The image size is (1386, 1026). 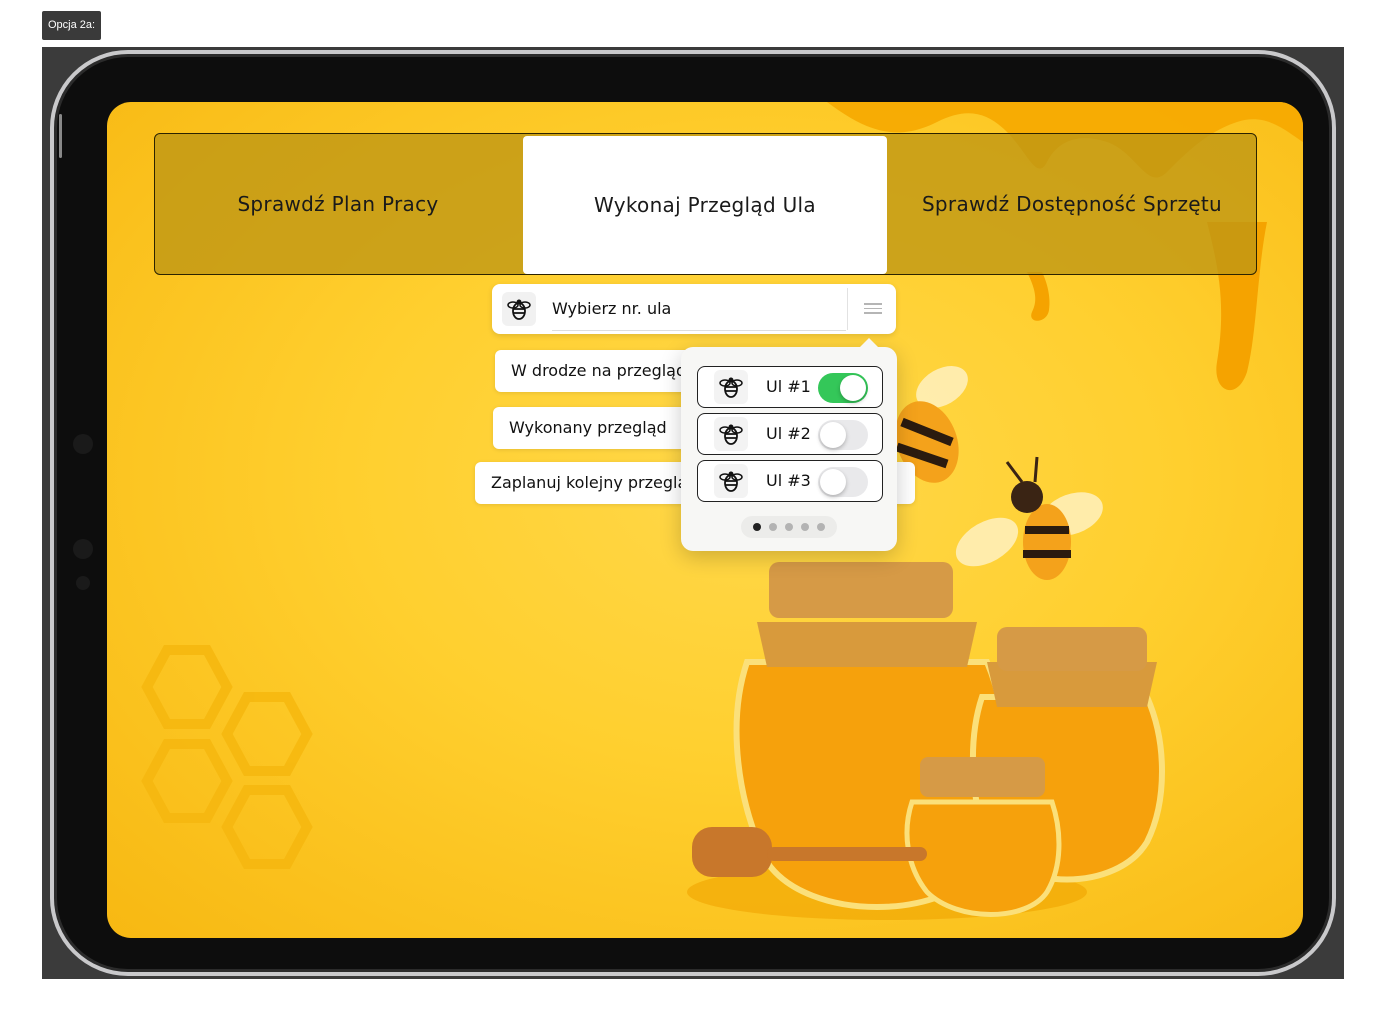 I want to click on hive-label: Ul #1, so click(x=788, y=386).